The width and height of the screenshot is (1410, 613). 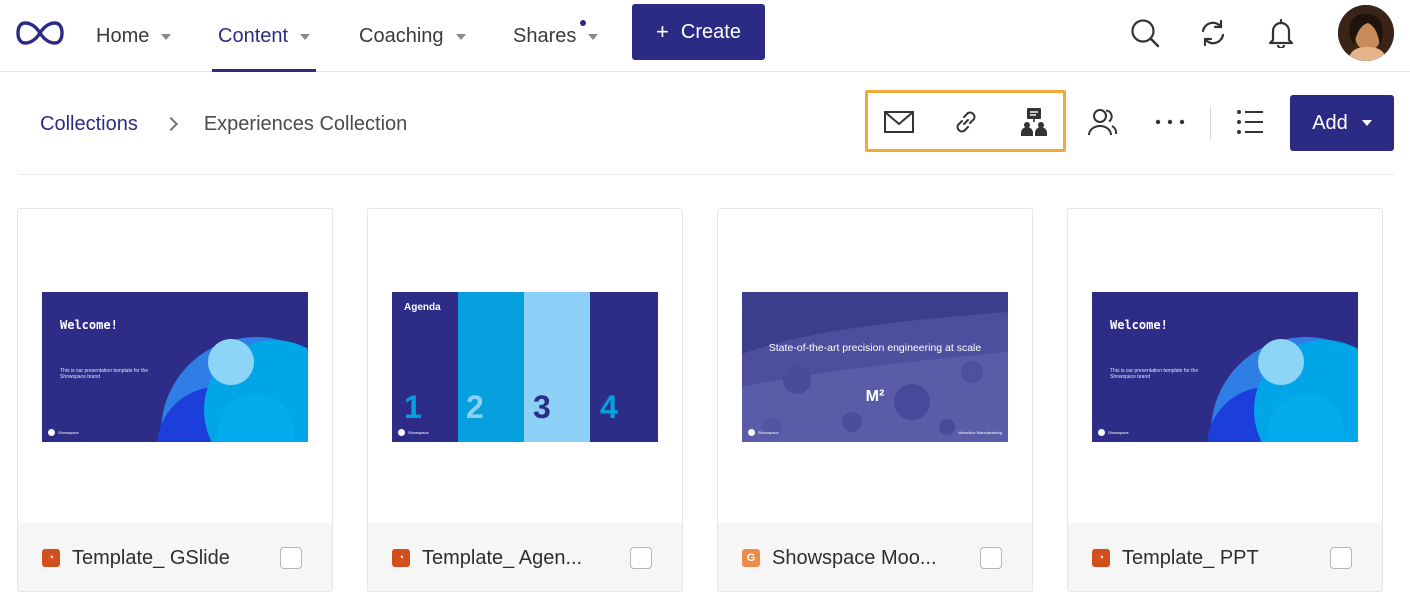 I want to click on card-title: Template_ PPT, so click(x=1190, y=557).